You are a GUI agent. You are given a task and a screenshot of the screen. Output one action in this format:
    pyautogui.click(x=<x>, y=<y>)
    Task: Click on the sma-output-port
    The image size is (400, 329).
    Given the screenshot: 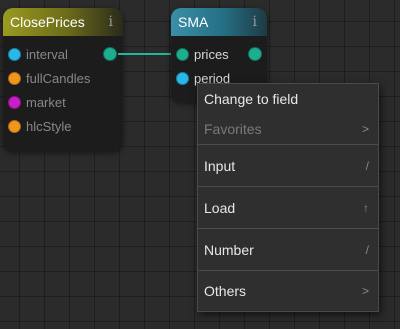 What is the action you would take?
    pyautogui.click(x=255, y=54)
    